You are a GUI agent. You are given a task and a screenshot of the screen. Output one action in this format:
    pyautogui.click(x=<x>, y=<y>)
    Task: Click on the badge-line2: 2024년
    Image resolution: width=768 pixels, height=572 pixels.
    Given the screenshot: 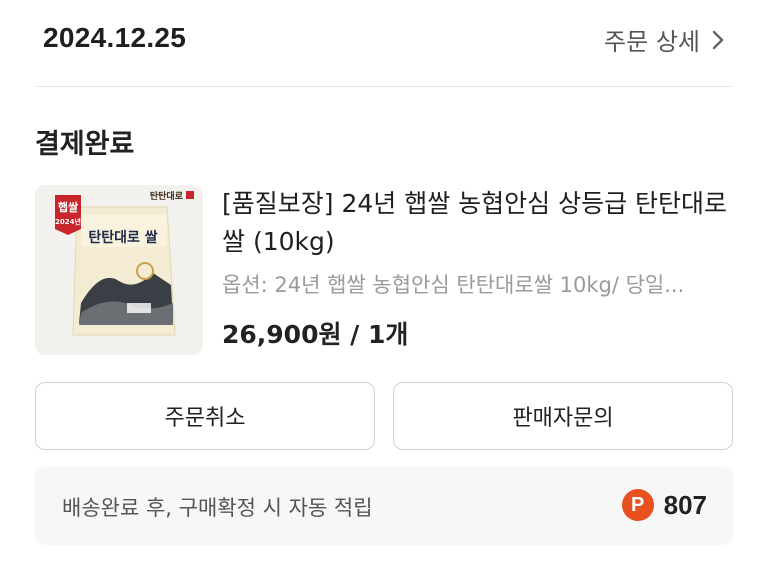 What is the action you would take?
    pyautogui.click(x=68, y=221)
    